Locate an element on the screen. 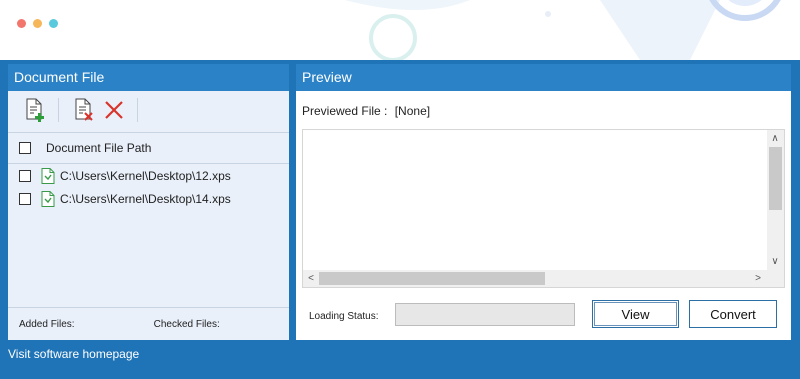  scroll-up-arrow-icon: ∧ is located at coordinates (775, 138).